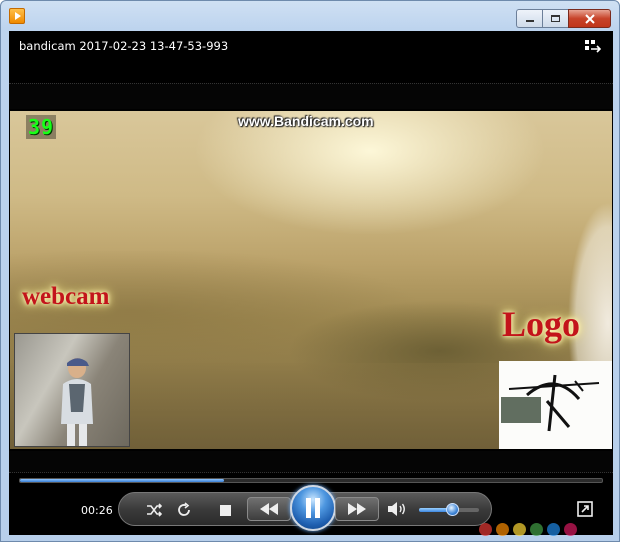  Describe the element at coordinates (124, 46) in the screenshot. I see `file-title: bandicam 2017-02-23 13-47-53-993` at that location.